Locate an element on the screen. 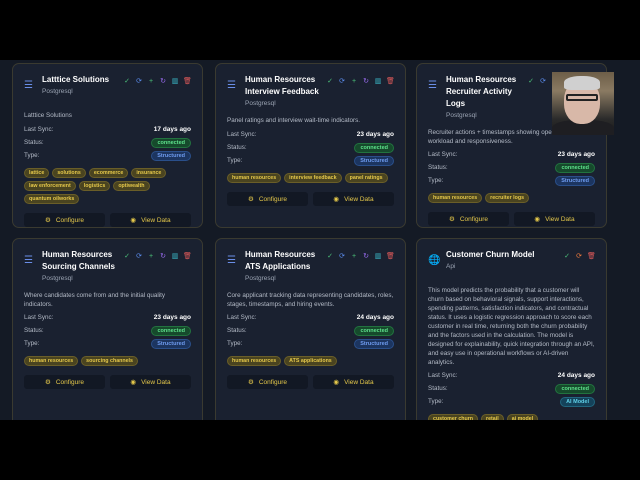  last-sync-row: Last Sync: 23 days ago is located at coordinates (310, 134).